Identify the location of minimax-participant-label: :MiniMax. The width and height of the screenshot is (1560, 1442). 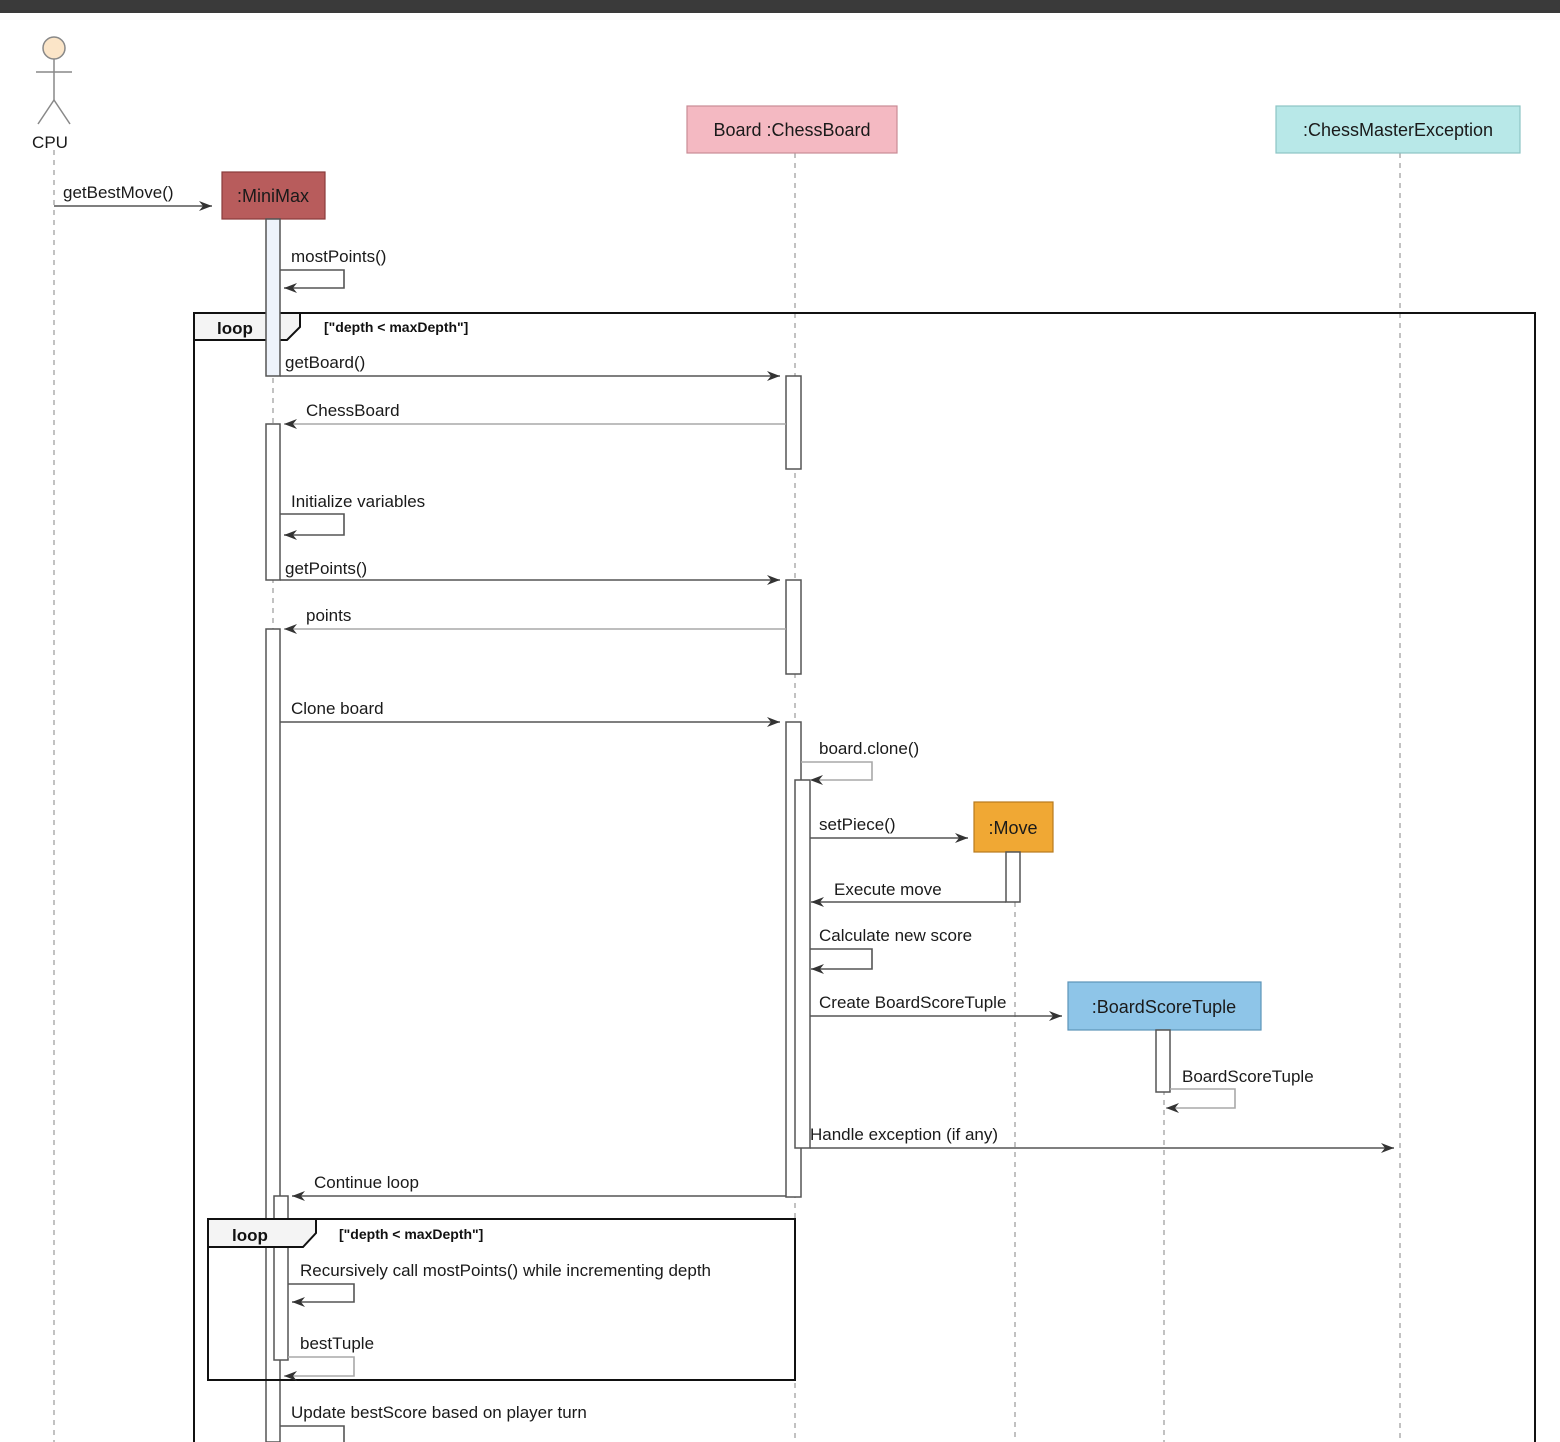
(273, 196).